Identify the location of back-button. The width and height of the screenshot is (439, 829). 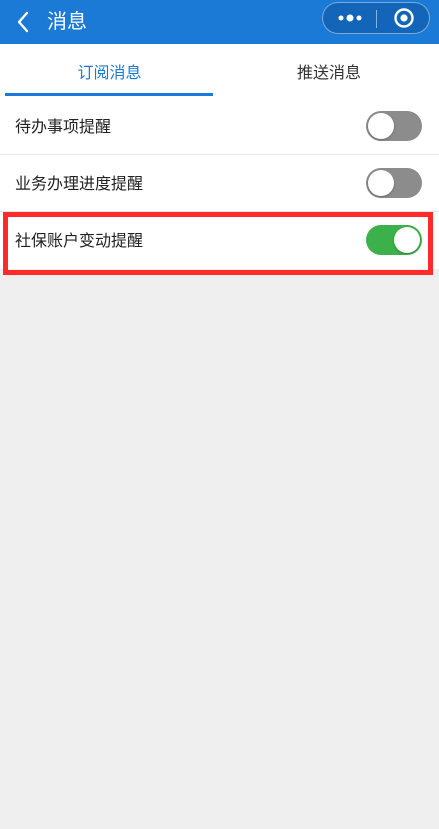
(23, 22).